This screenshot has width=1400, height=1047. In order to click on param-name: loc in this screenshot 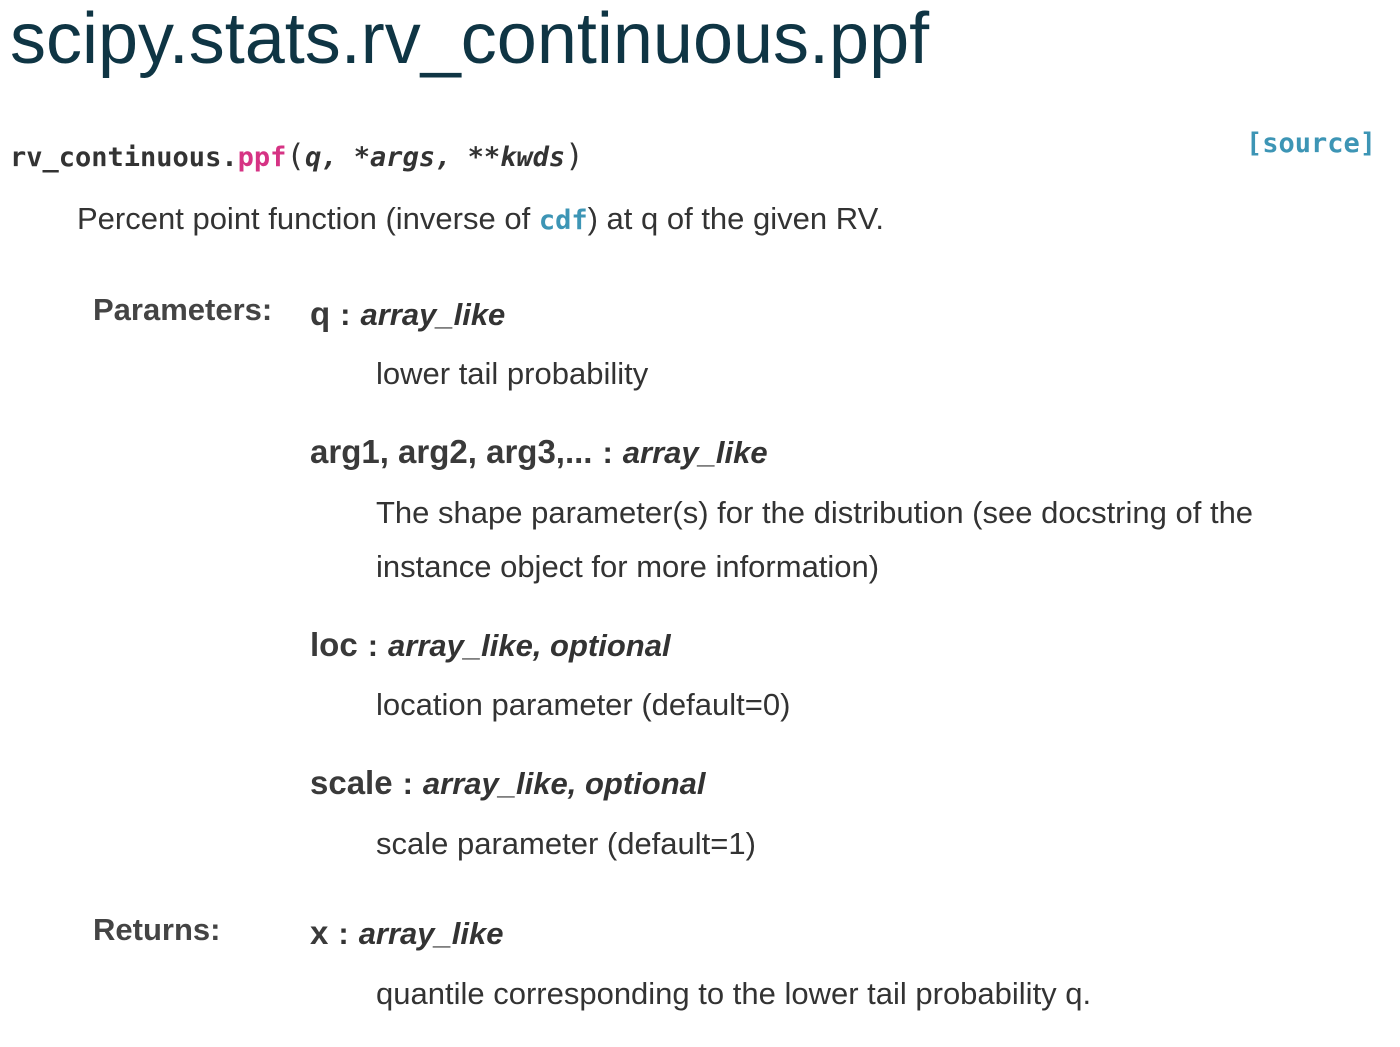, I will do `click(334, 644)`.